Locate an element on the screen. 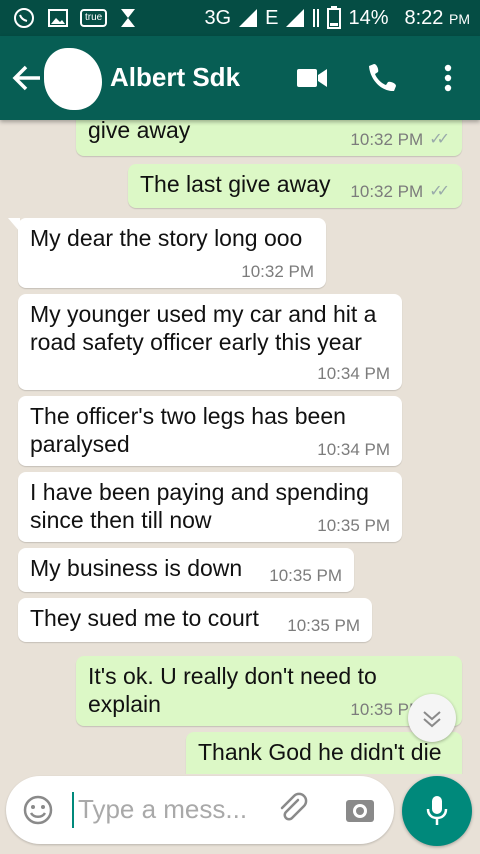 The height and width of the screenshot is (854, 480). message-bubble: My business is down 10:35 PM is located at coordinates (186, 570).